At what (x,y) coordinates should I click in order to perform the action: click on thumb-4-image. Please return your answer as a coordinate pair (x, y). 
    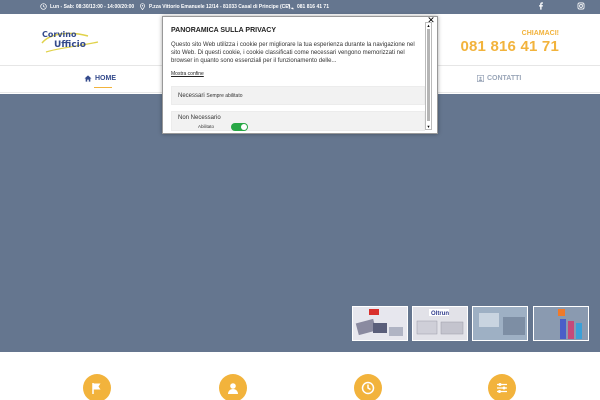
    Looking at the image, I should click on (561, 323).